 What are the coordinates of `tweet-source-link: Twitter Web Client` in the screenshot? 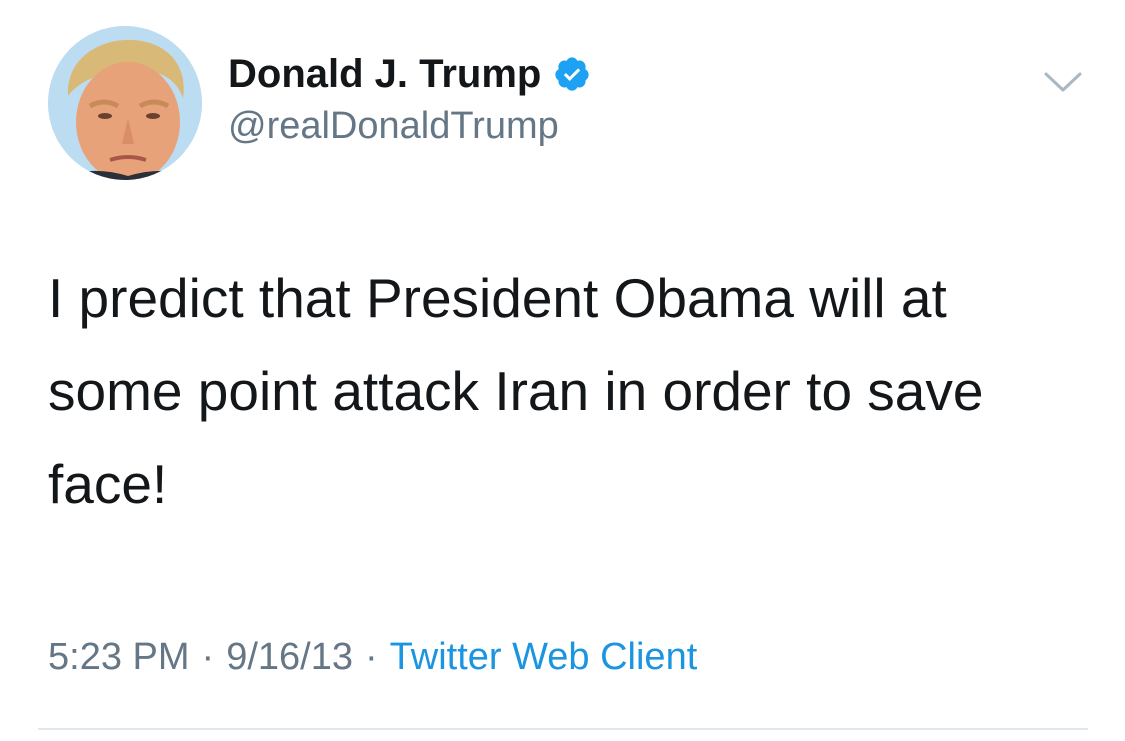 It's located at (544, 657).